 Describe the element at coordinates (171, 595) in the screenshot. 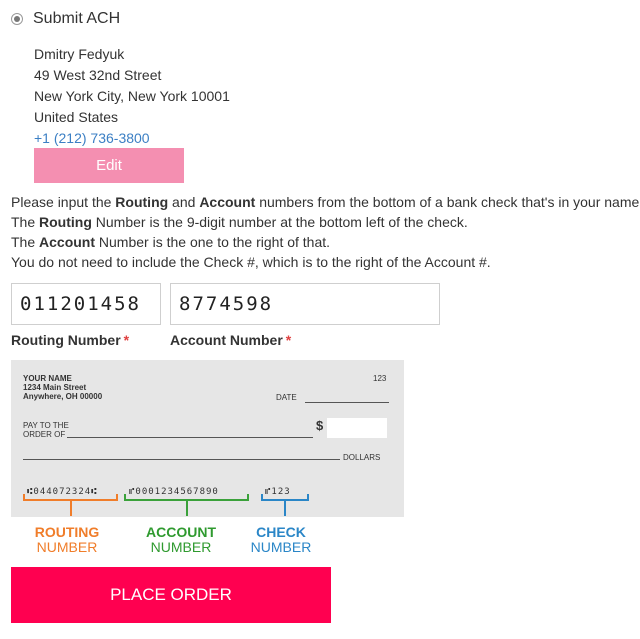

I see `place-order-button: PLACE ORDER` at that location.